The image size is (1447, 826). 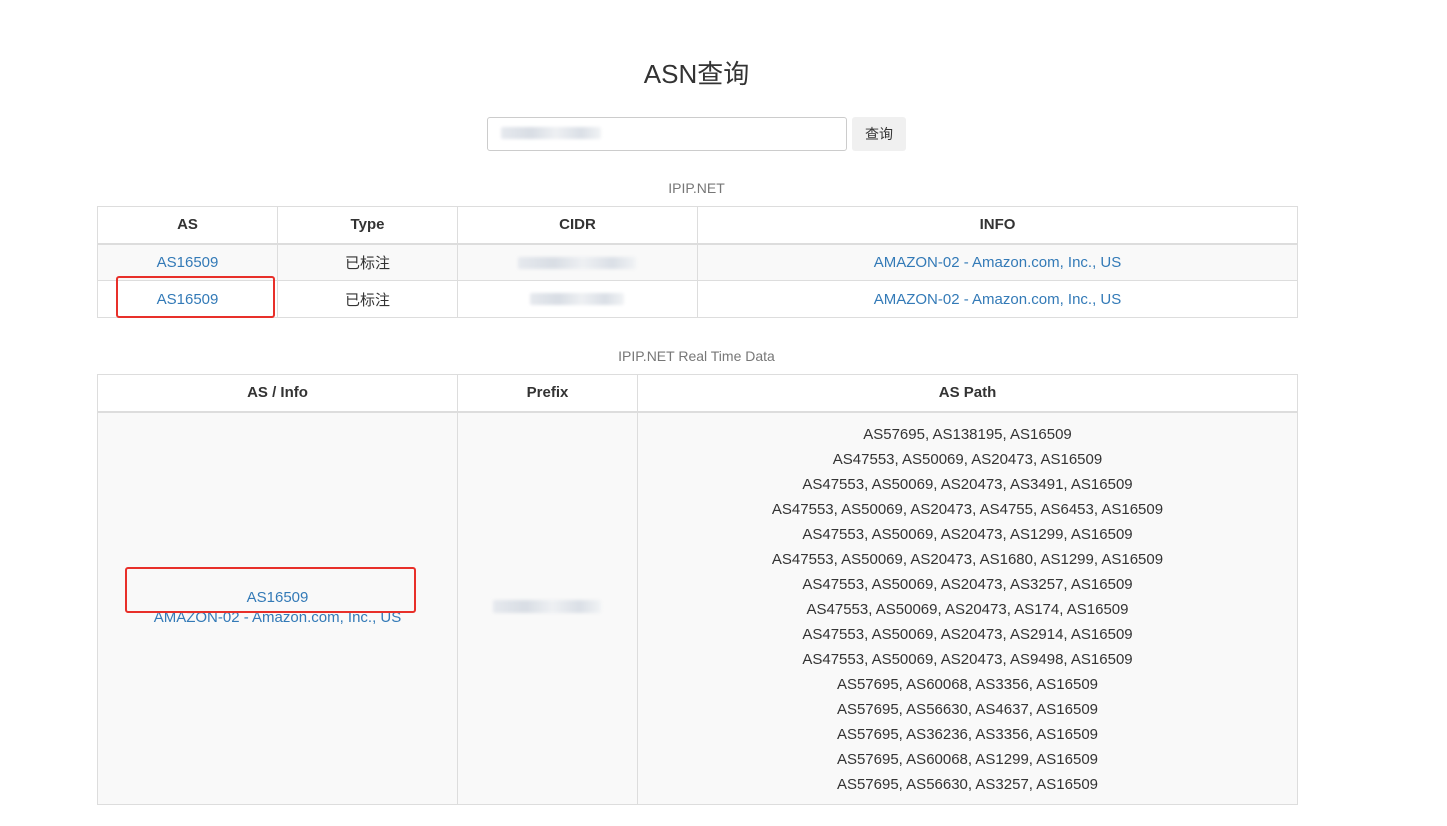 I want to click on as-path-item: AS57695, AS60068, AS3356, AS16509, so click(x=967, y=684).